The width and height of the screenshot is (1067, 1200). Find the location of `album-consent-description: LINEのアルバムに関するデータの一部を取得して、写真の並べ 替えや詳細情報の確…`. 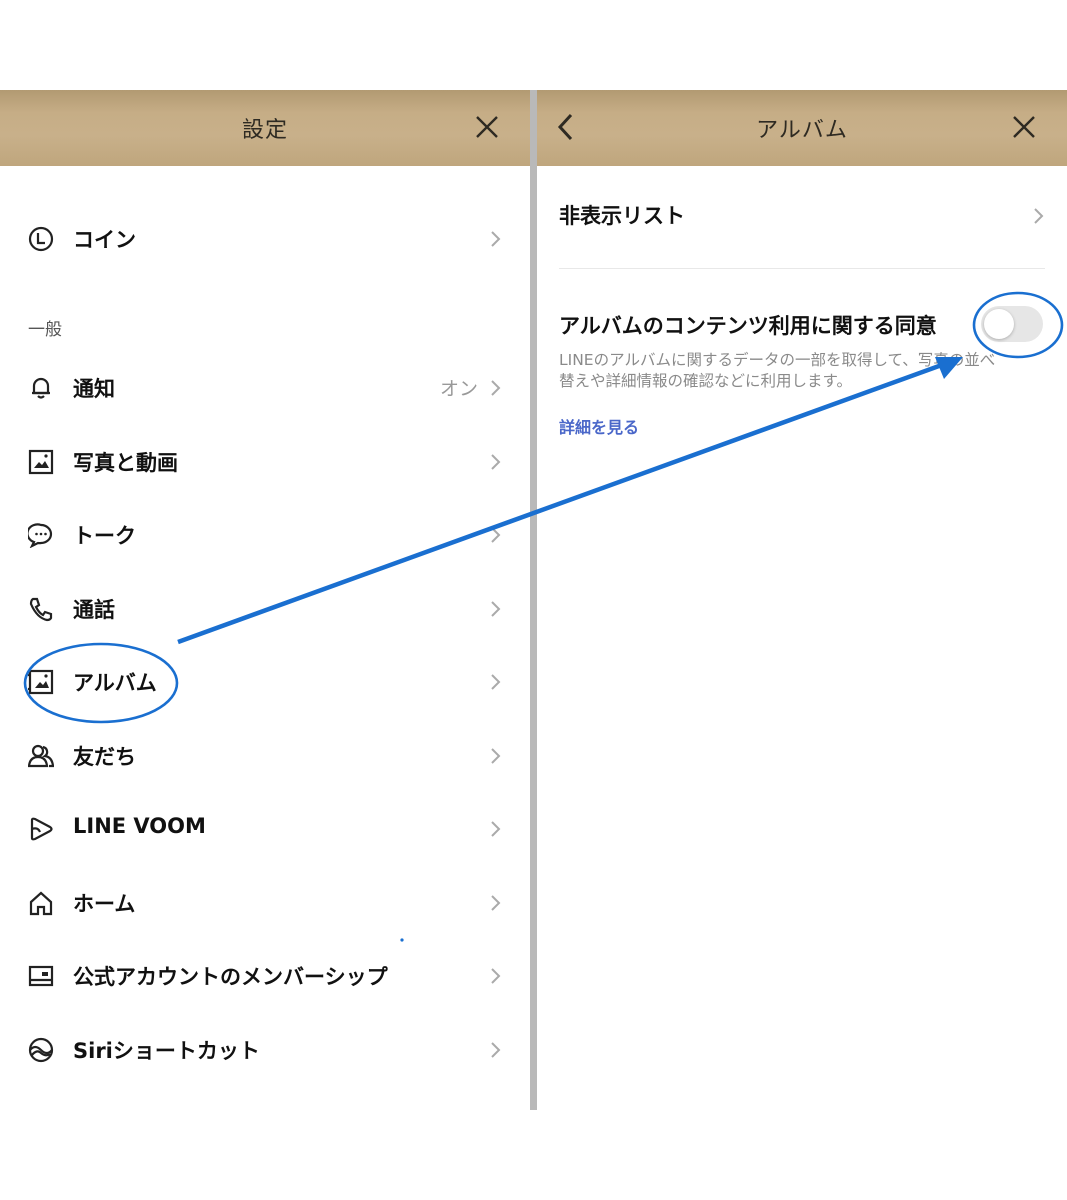

album-consent-description: LINEのアルバムに関するデータの一部を取得して、写真の並べ 替えや詳細情報の確… is located at coordinates (802, 371).